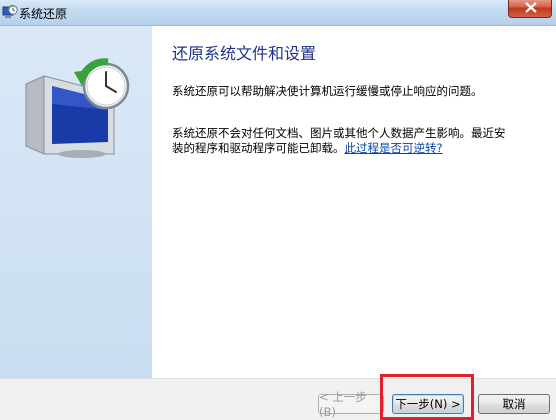  I want to click on close-icon, so click(531, 7).